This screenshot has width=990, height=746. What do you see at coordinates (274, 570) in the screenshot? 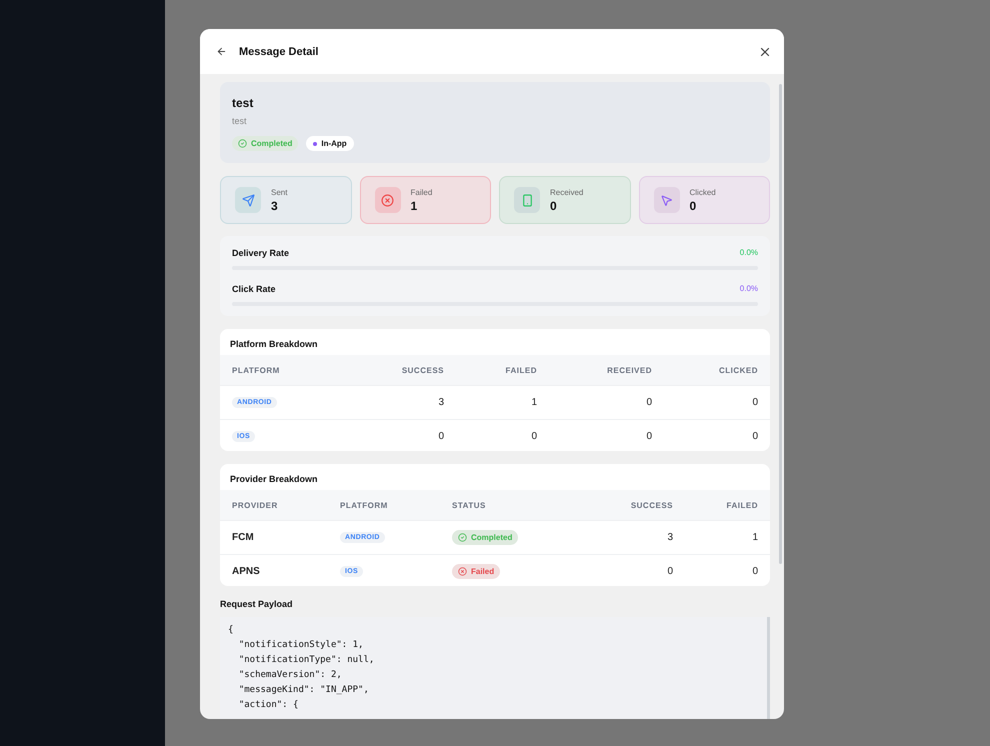
I see `table-cell: APNS` at bounding box center [274, 570].